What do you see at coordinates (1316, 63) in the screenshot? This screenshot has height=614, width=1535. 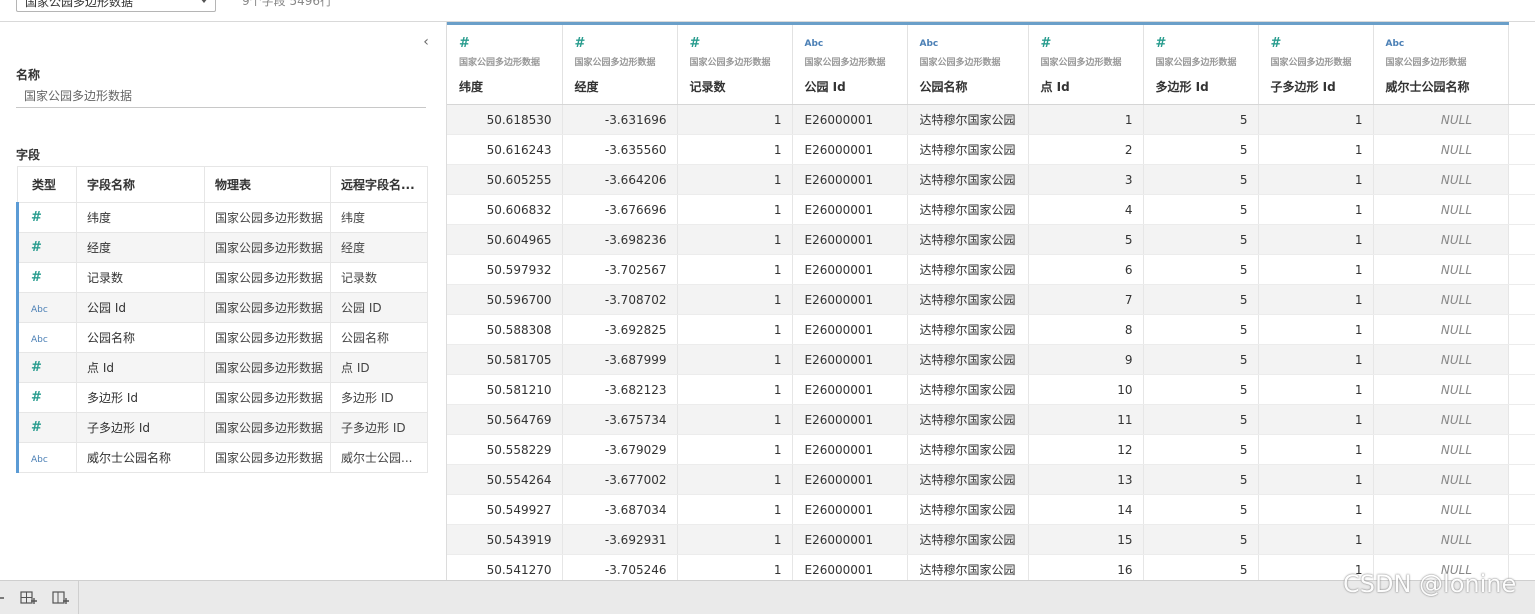 I see `column-header: # 国家公园多边形数据 子多边形 Id` at bounding box center [1316, 63].